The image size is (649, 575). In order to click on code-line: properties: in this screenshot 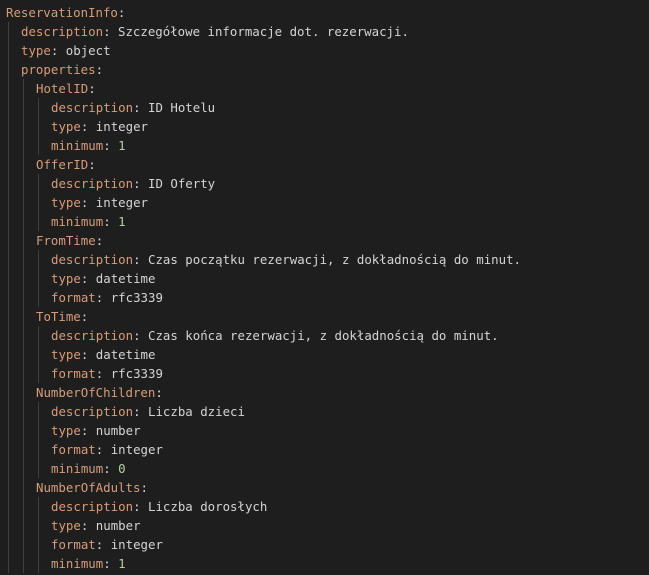, I will do `click(324, 69)`.